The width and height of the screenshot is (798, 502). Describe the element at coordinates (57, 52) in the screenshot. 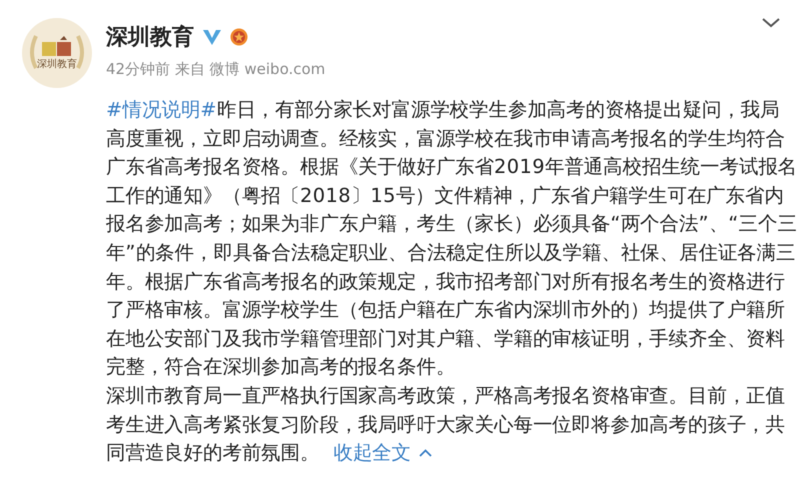

I see `wreath-book-drawing` at that location.